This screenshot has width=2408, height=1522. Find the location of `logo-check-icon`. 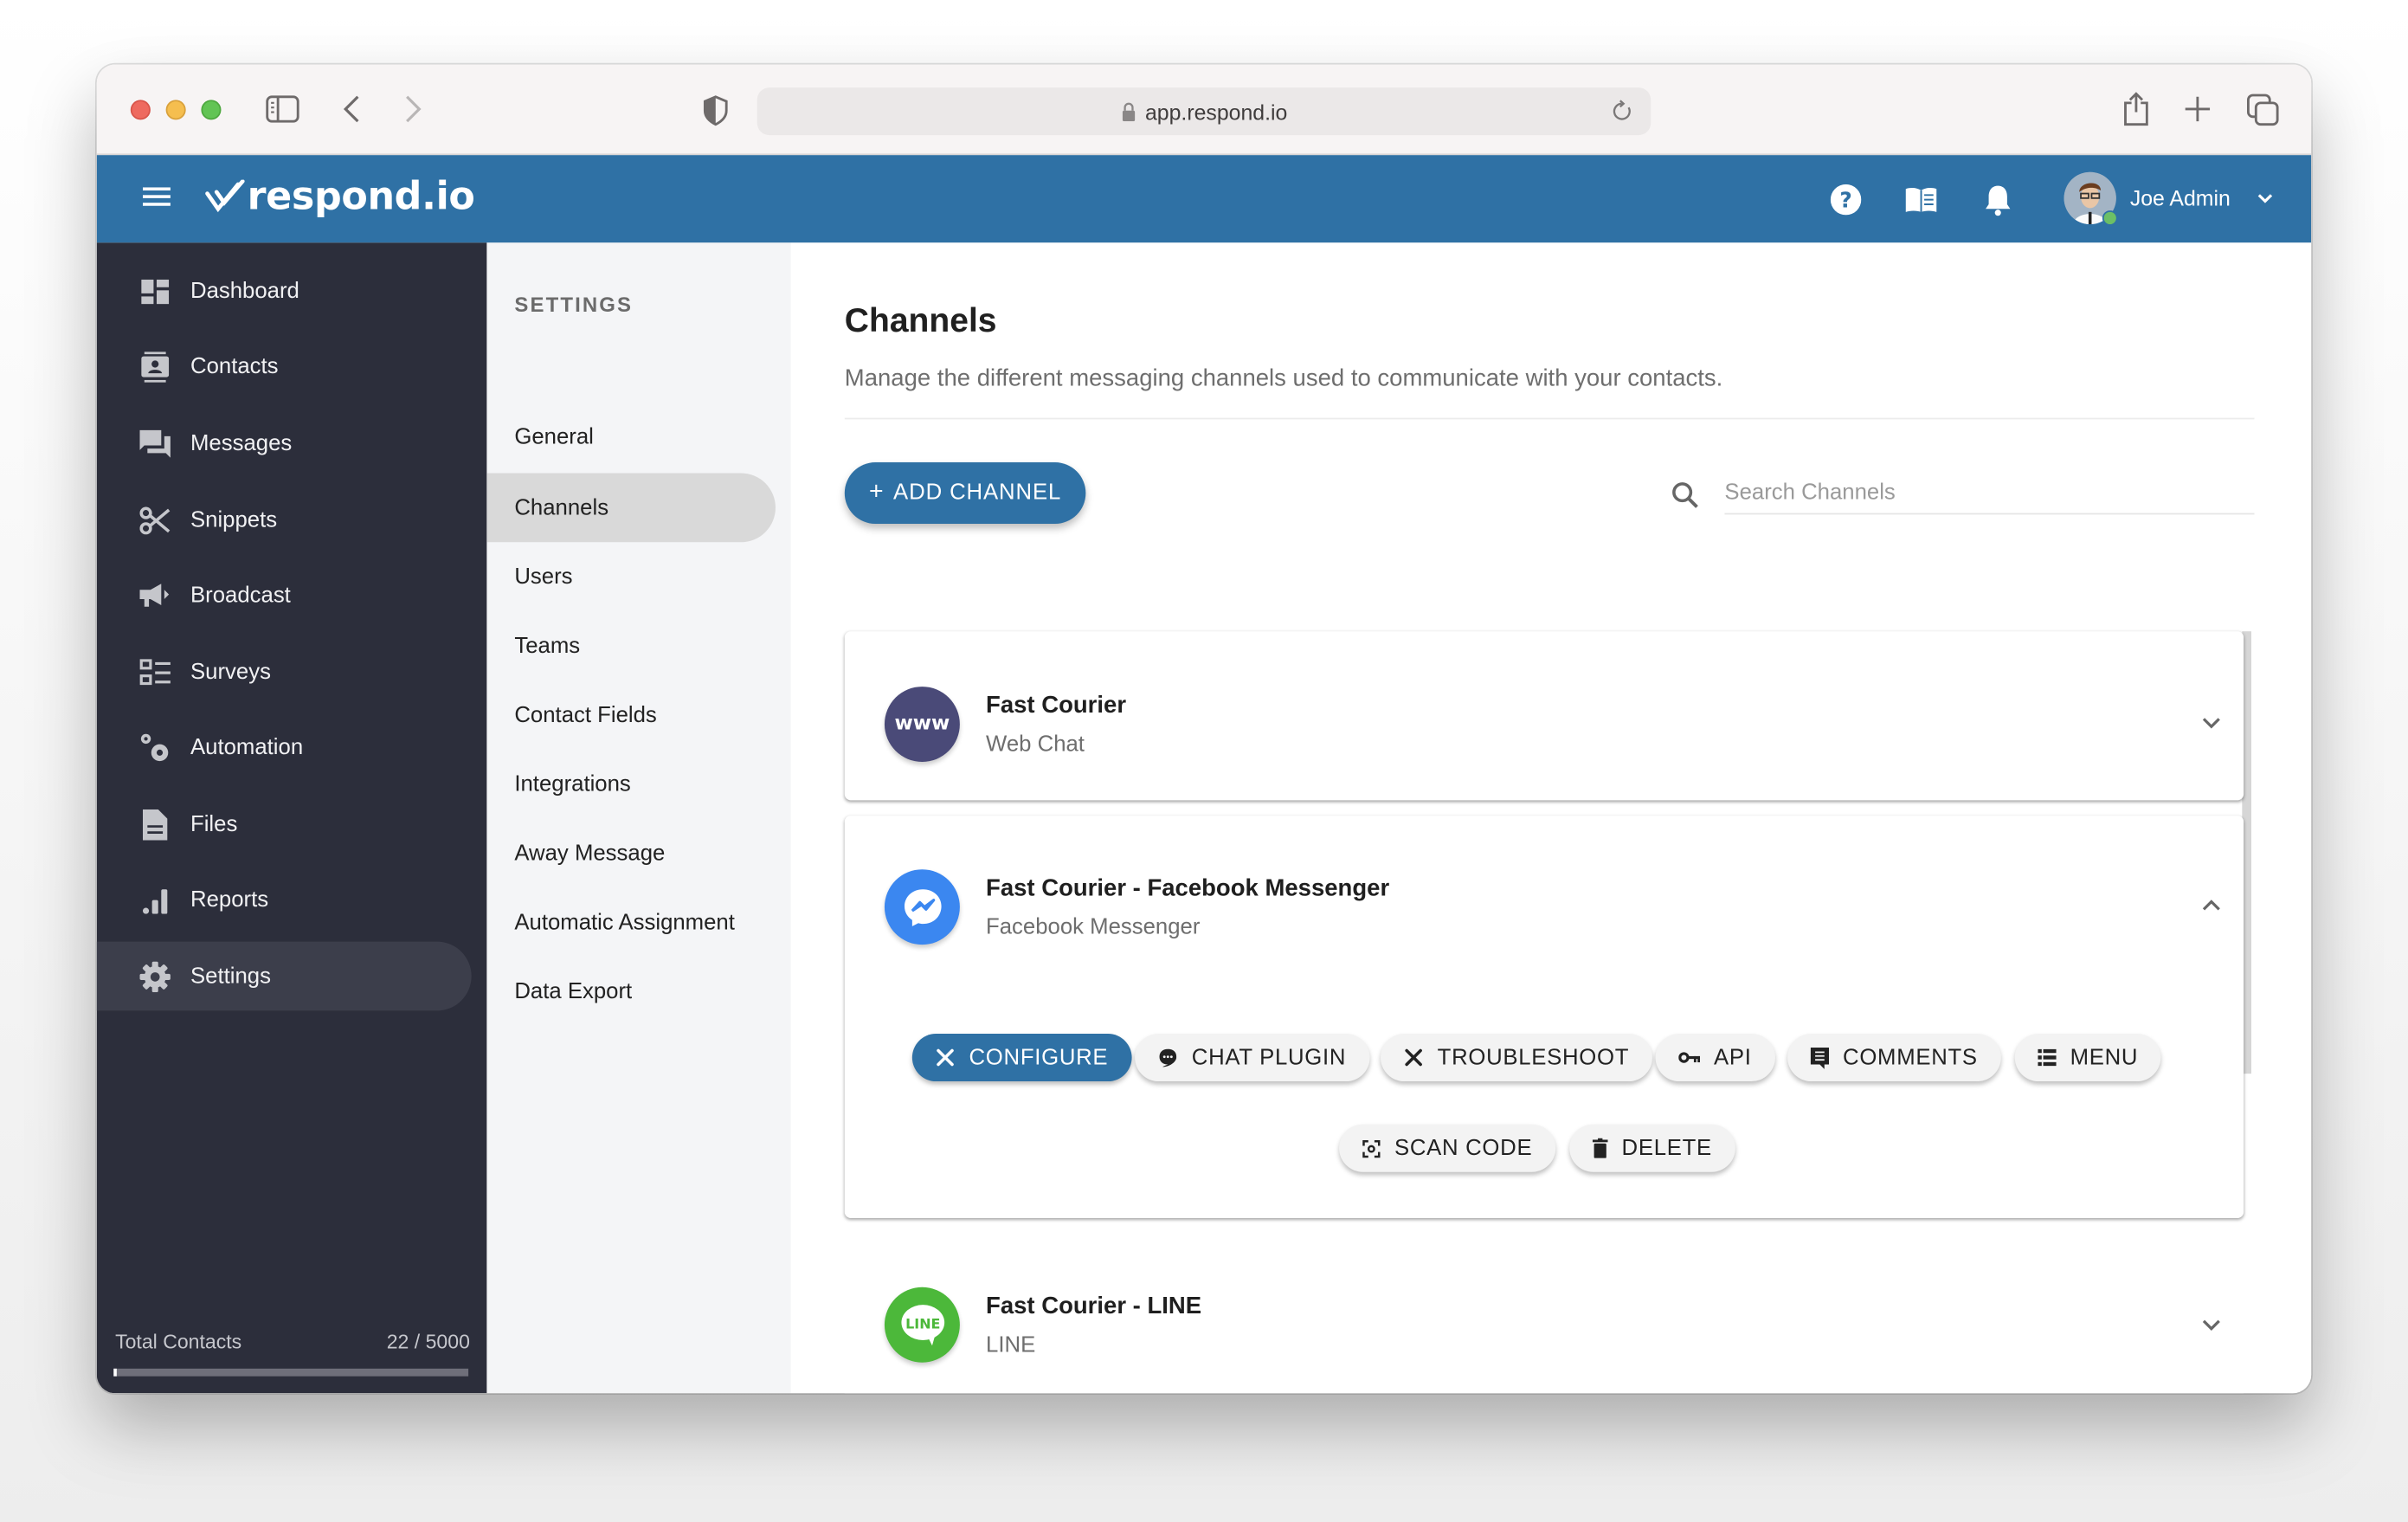

logo-check-icon is located at coordinates (225, 195).